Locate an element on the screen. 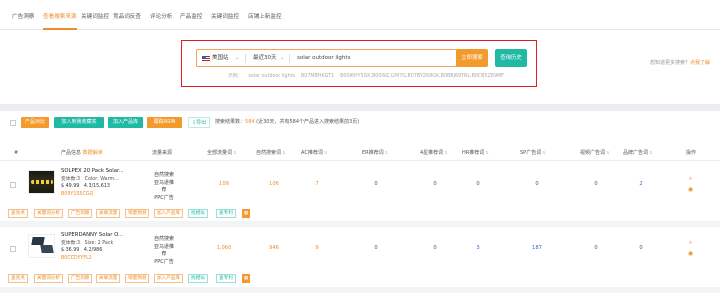  all-kw-value: 1,060 is located at coordinates (224, 248).